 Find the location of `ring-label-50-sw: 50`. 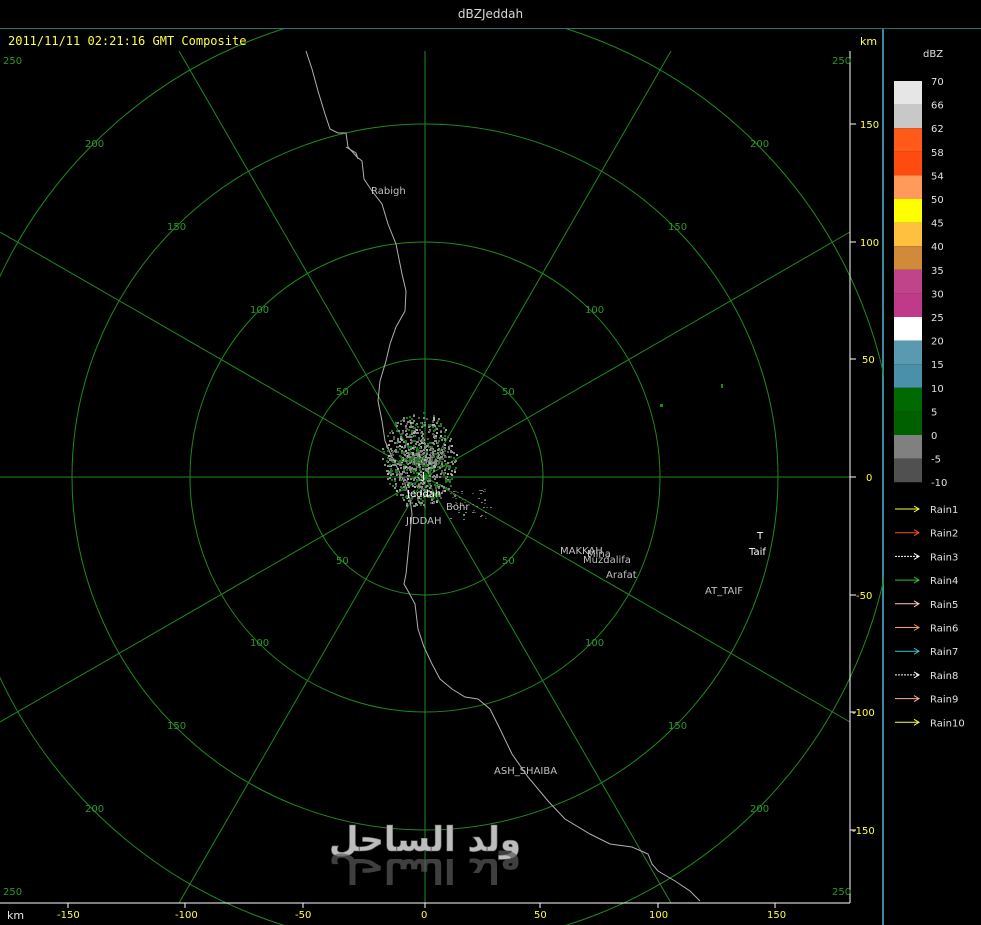

ring-label-50-sw: 50 is located at coordinates (342, 561).